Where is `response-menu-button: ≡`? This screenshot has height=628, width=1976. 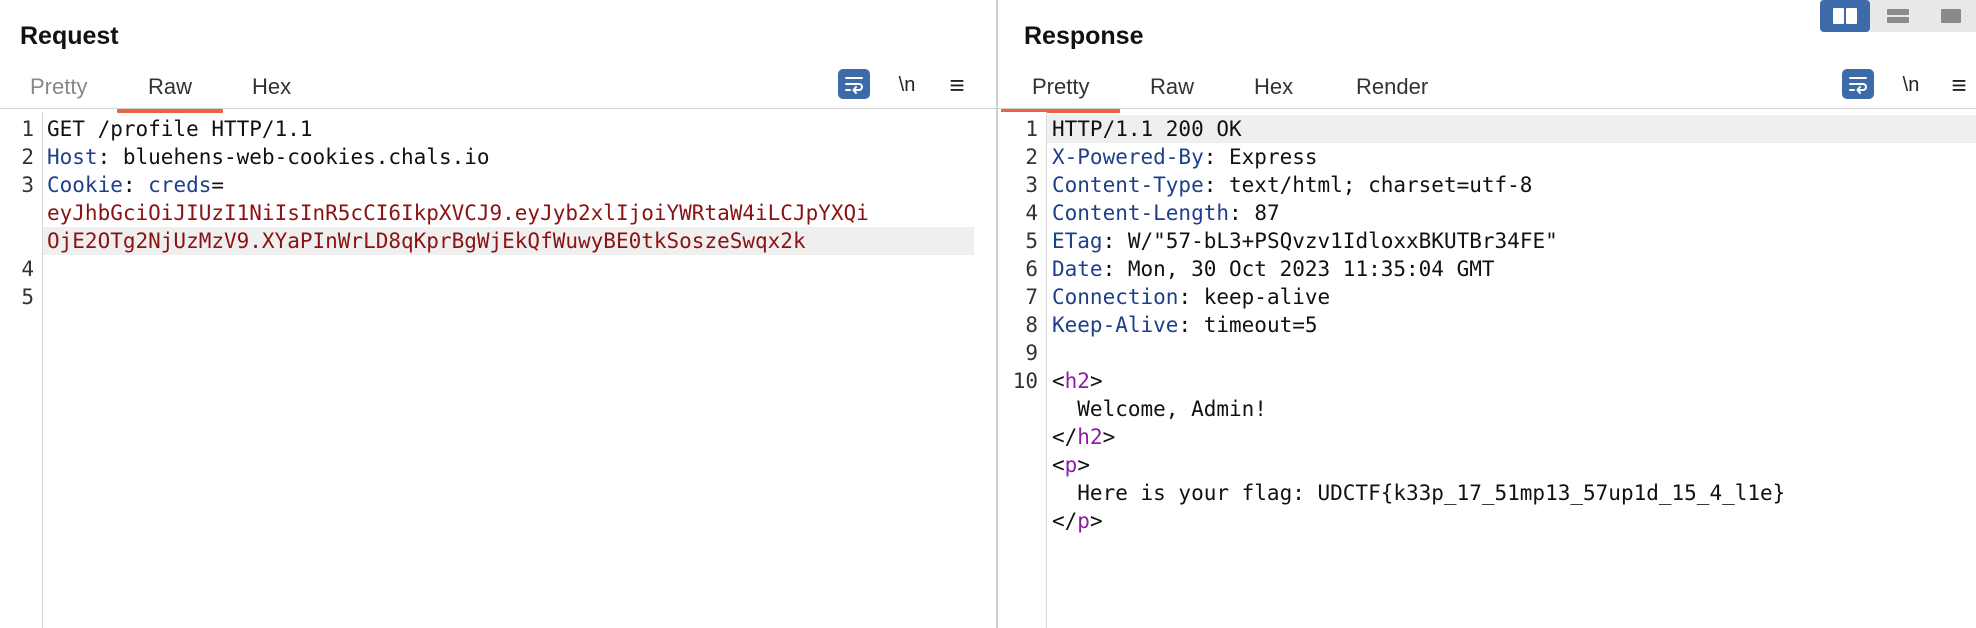
response-menu-button: ≡ is located at coordinates (1959, 85).